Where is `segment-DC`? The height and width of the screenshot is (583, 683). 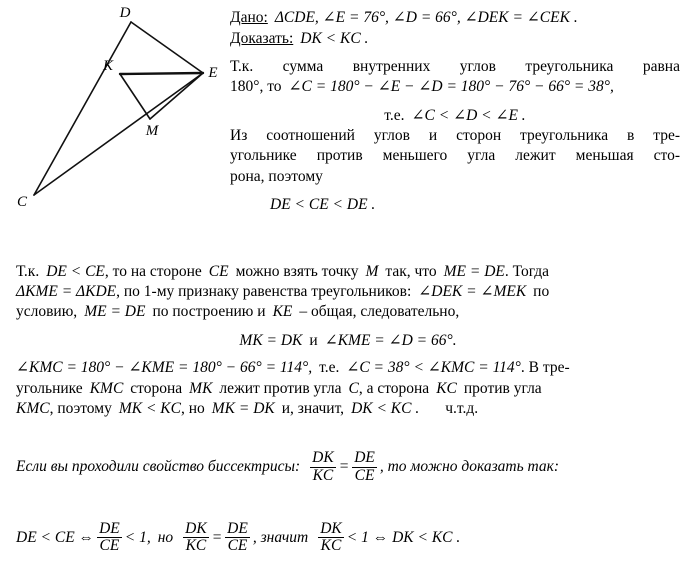 segment-DC is located at coordinates (82, 108).